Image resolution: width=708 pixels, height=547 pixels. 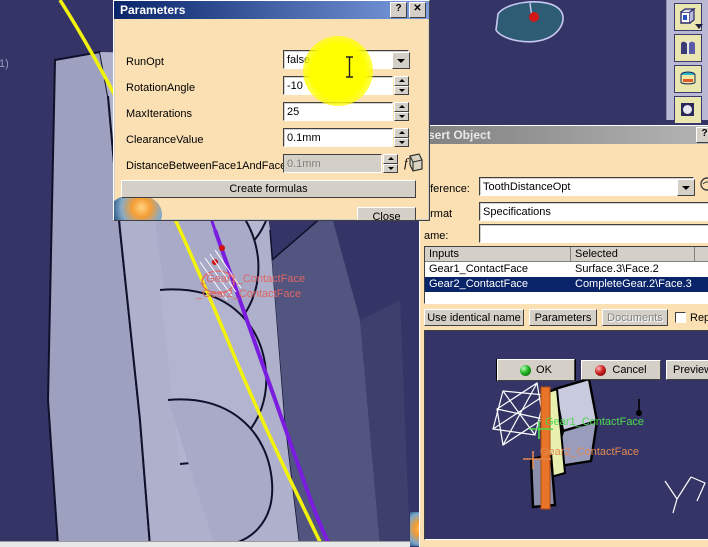 I want to click on viewport-partial-text: .1), so click(x=4, y=64).